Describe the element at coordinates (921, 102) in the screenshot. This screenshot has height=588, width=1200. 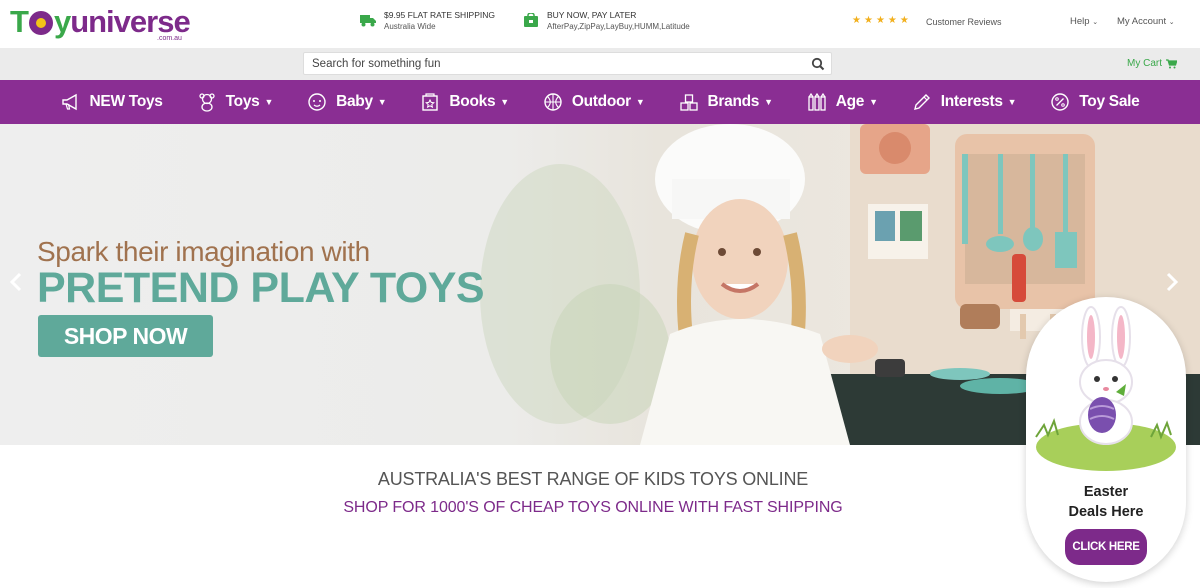
I see `pencil-icon` at that location.